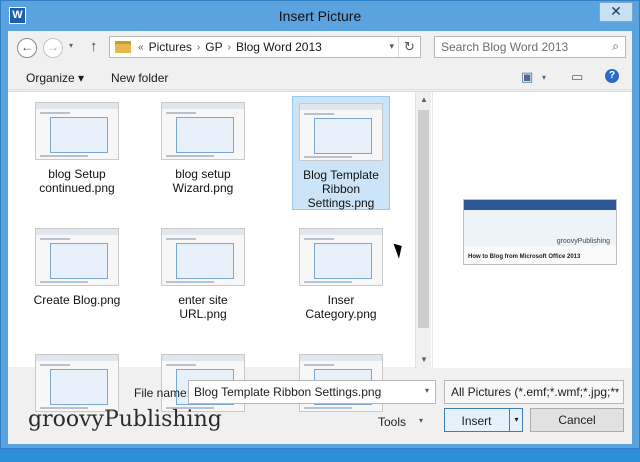 The image size is (640, 462). Describe the element at coordinates (617, 390) in the screenshot. I see `filter-dropdown-icon: ▾` at that location.